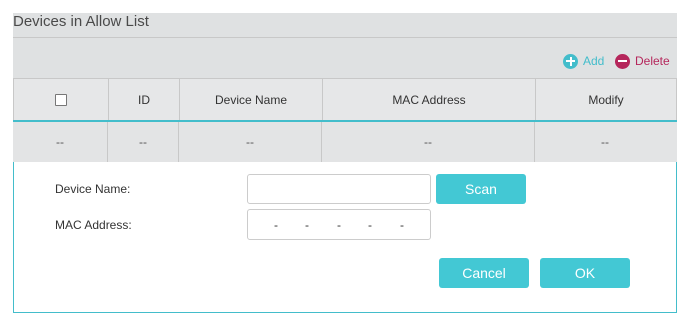 The image size is (693, 326). Describe the element at coordinates (81, 21) in the screenshot. I see `section-title: Devices in Allow List` at that location.